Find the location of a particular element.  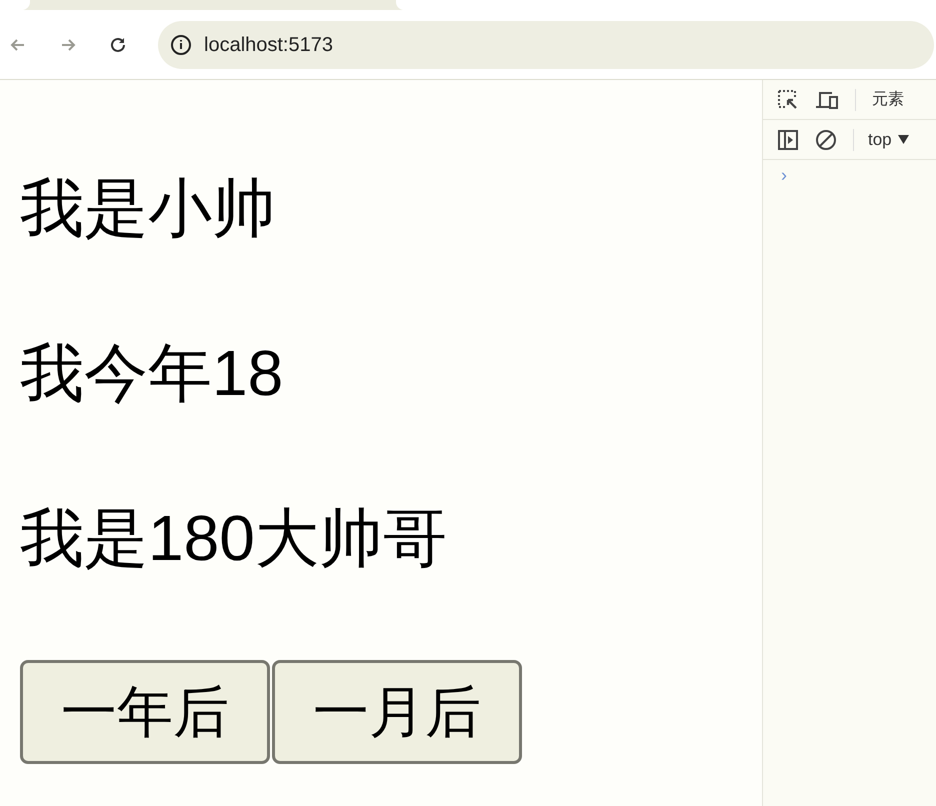

caret-icon is located at coordinates (903, 139).